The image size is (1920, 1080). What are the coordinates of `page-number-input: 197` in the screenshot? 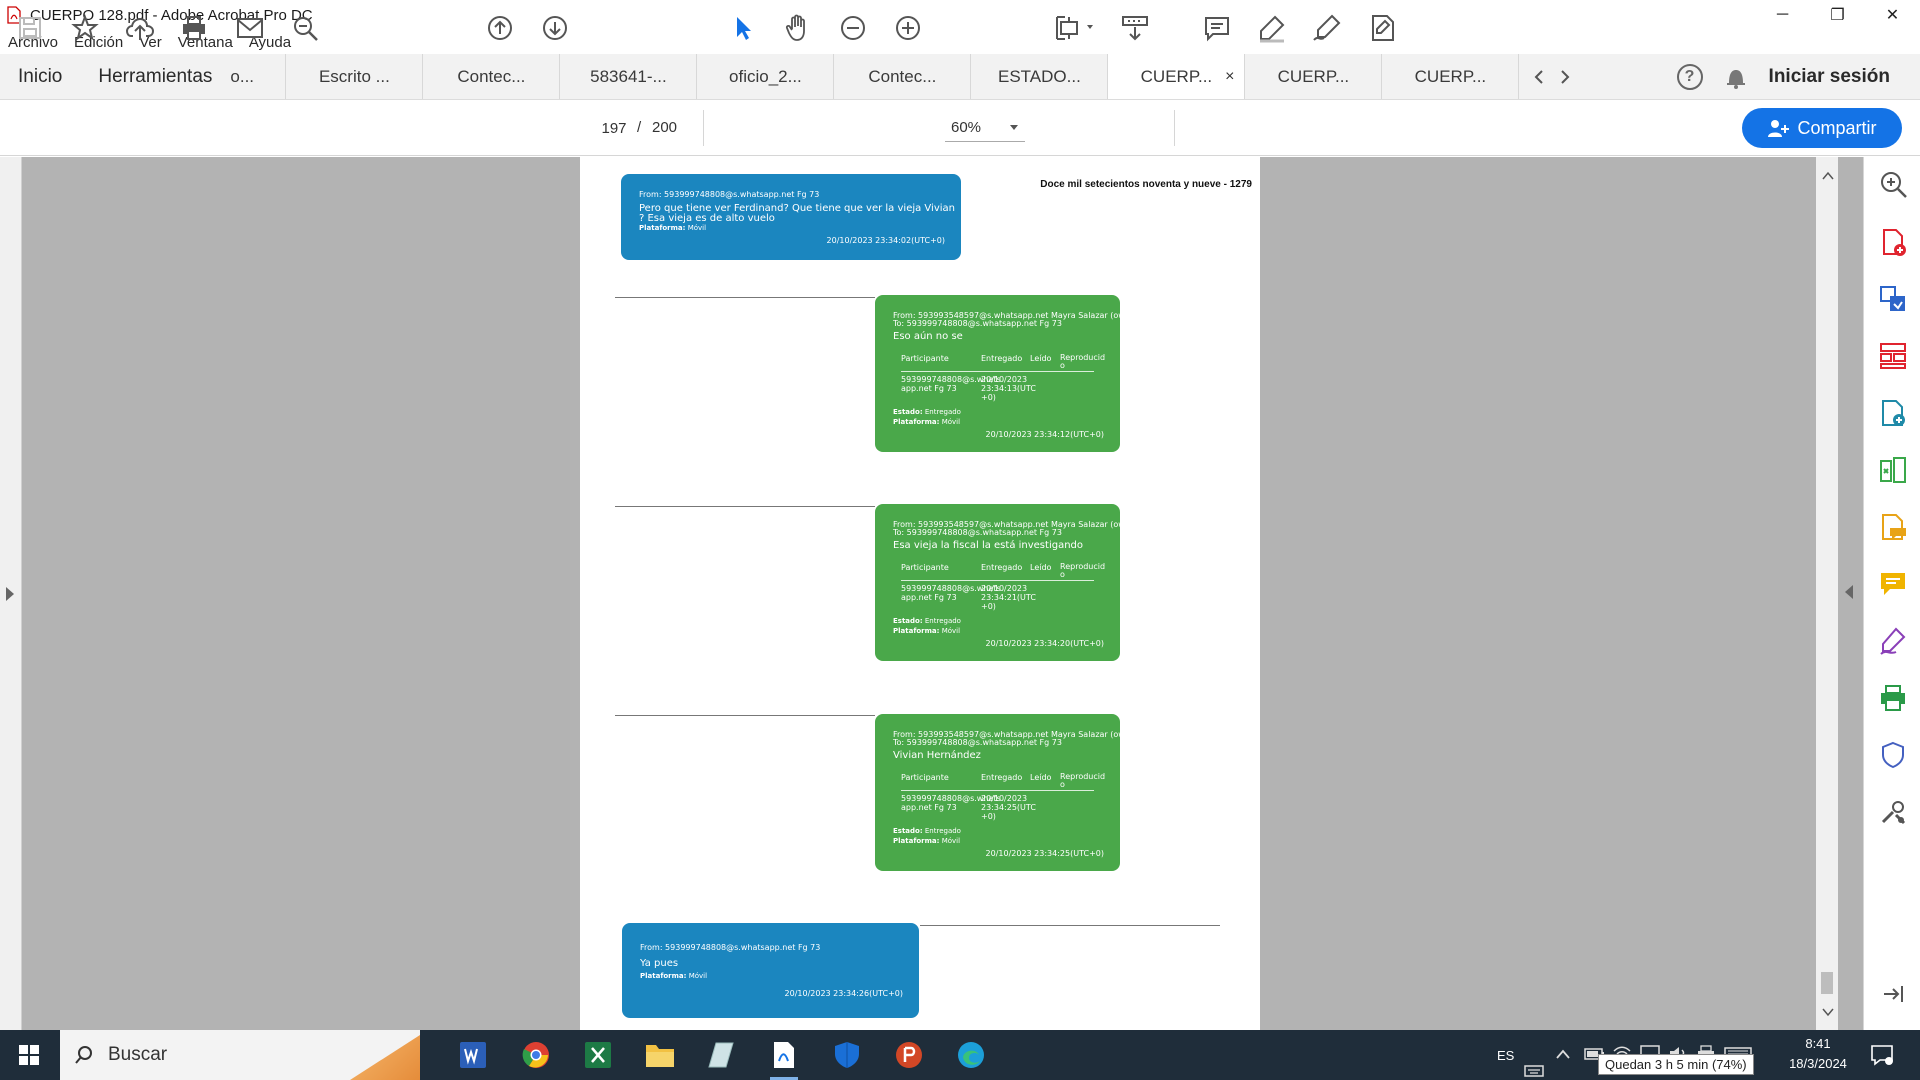 It's located at (614, 128).